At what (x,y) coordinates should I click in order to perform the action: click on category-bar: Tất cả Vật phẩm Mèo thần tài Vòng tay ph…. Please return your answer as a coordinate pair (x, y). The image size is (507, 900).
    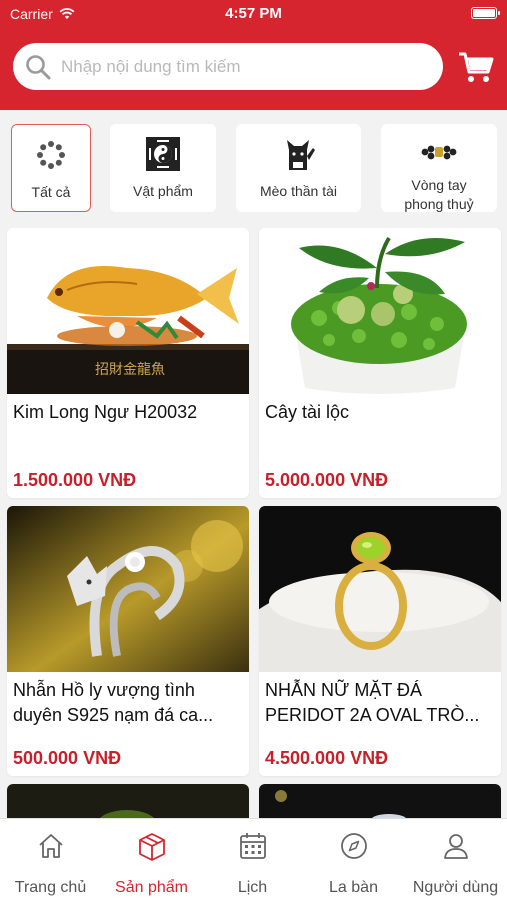
    Looking at the image, I should click on (253, 168).